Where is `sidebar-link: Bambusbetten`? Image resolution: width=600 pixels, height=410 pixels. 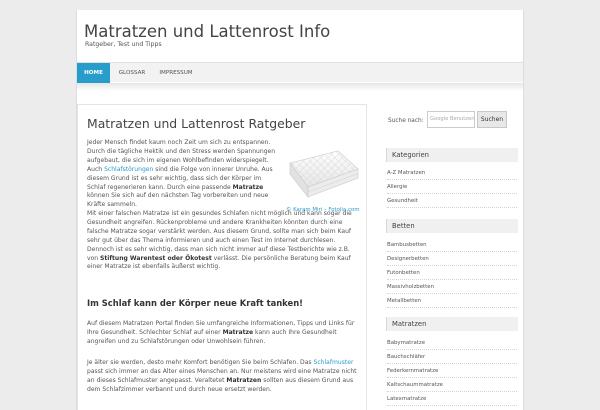 sidebar-link: Bambusbetten is located at coordinates (452, 247).